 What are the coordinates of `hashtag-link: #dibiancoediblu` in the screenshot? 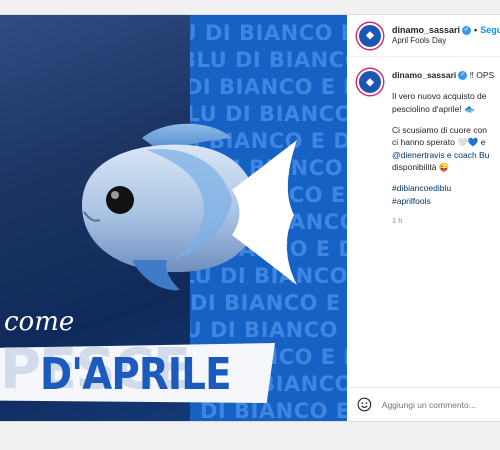 It's located at (421, 188).